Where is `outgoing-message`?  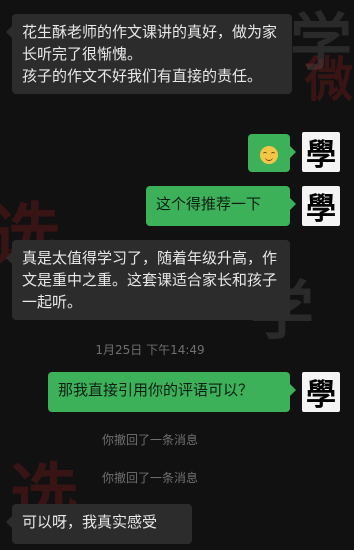
outgoing-message is located at coordinates (272, 153).